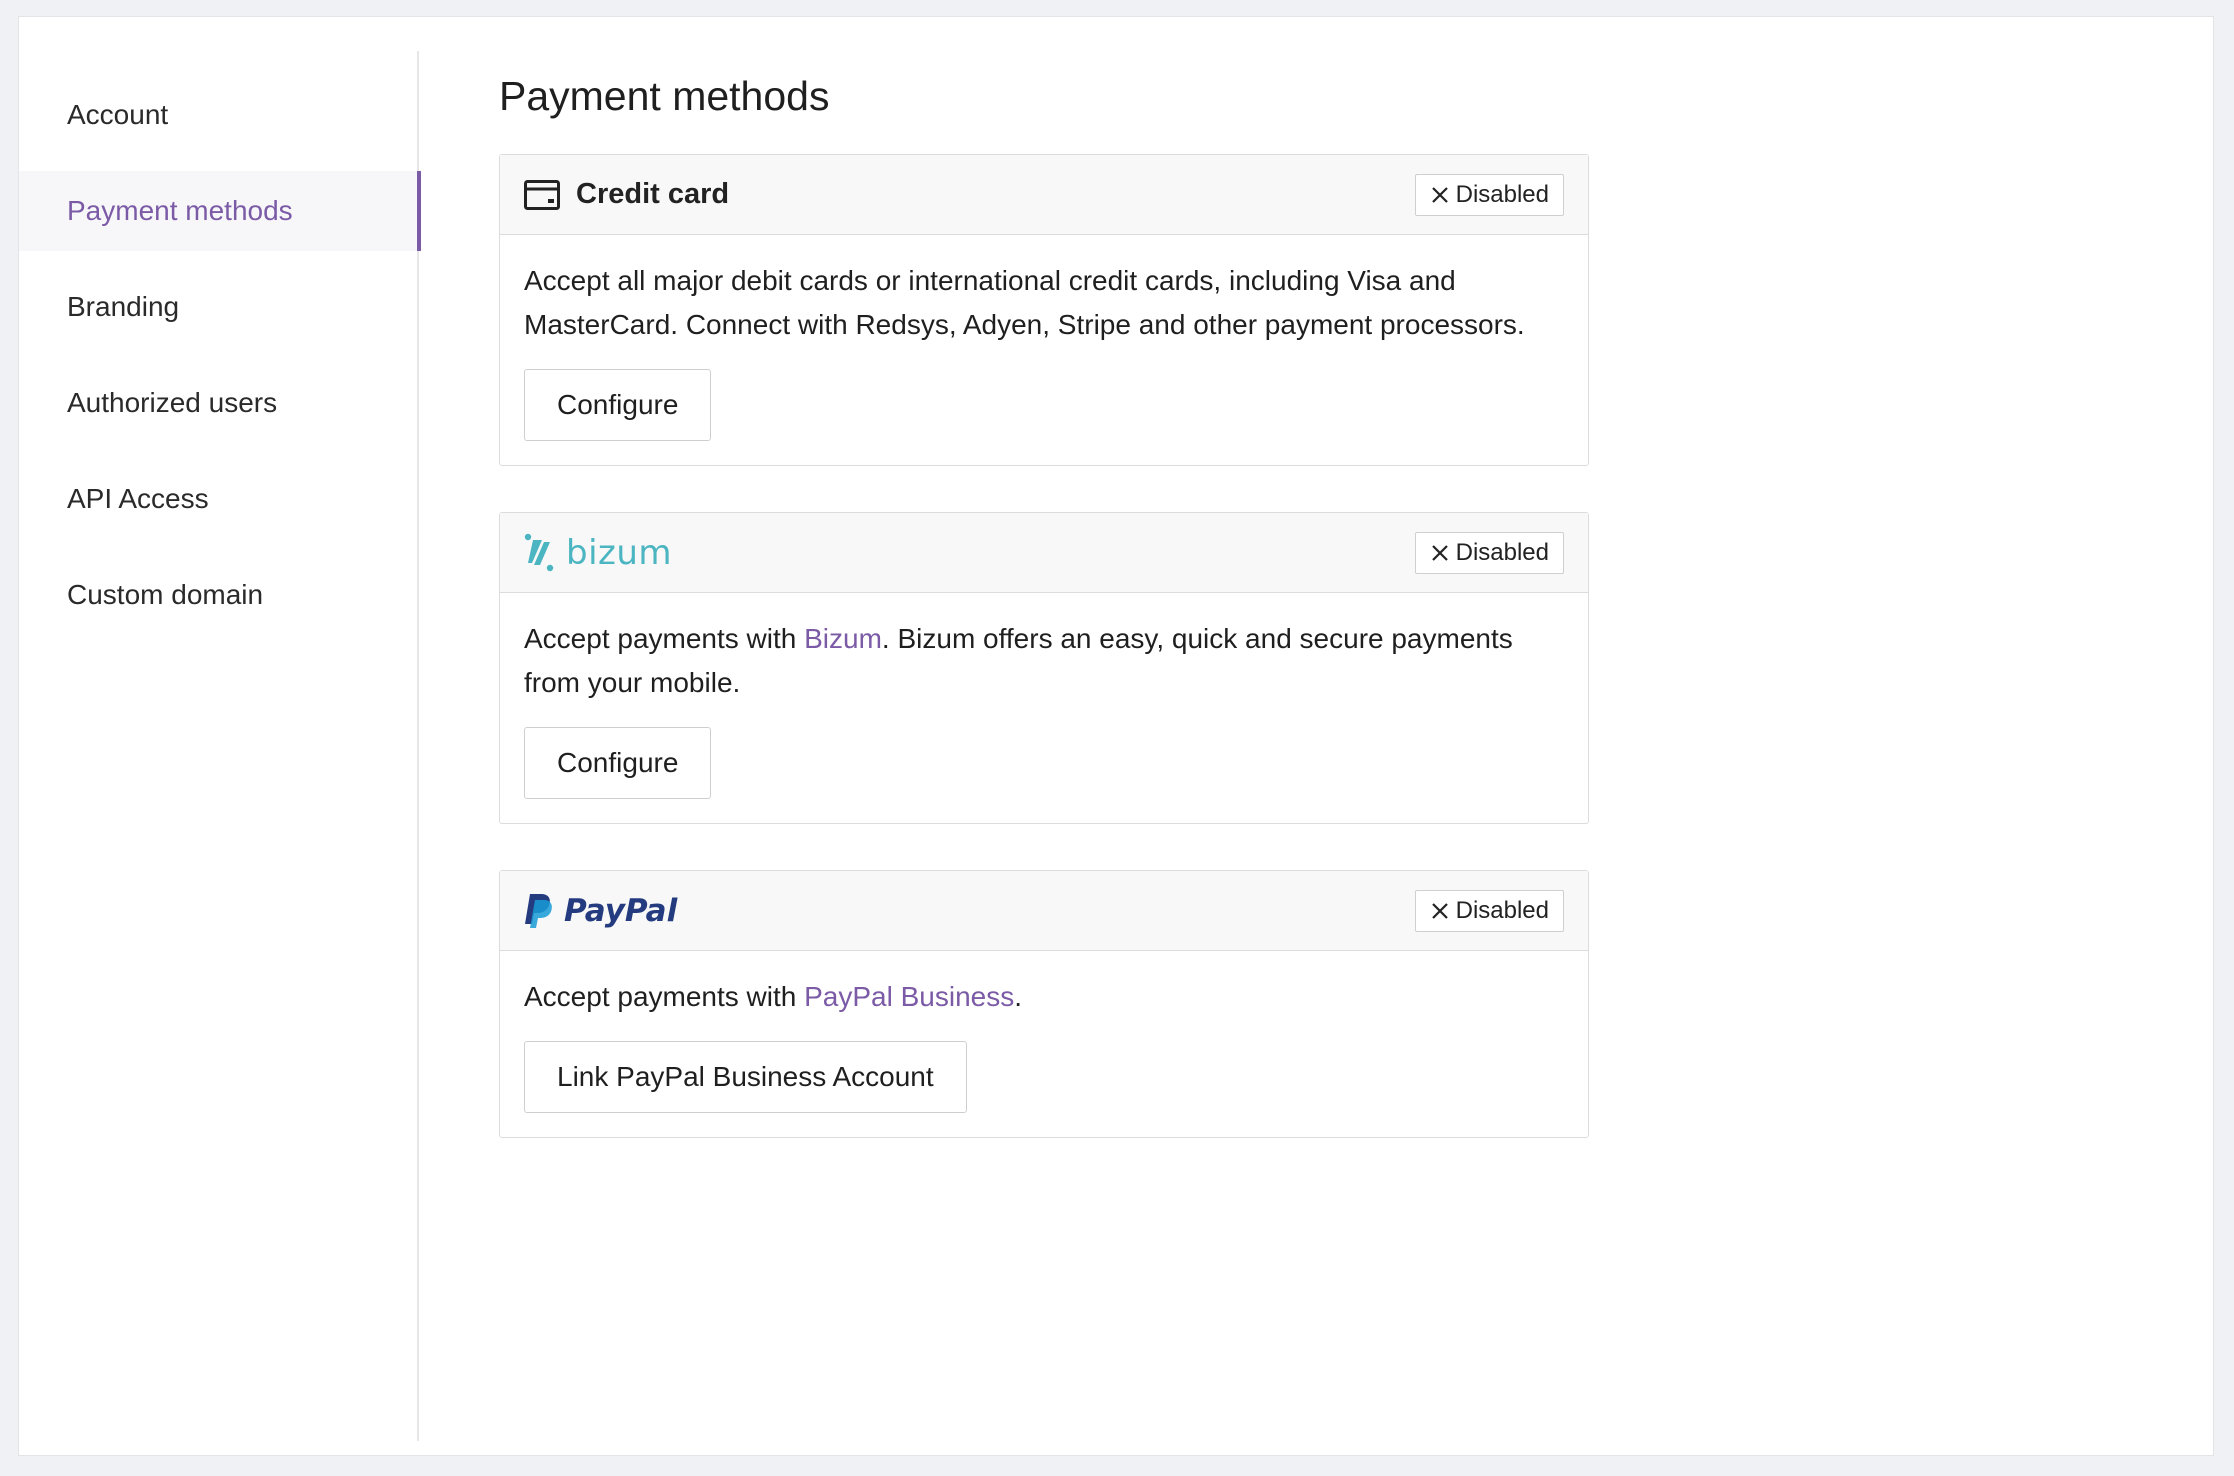 The image size is (2234, 1476). Describe the element at coordinates (1044, 911) in the screenshot. I see `card-header: PayPal Disabled` at that location.